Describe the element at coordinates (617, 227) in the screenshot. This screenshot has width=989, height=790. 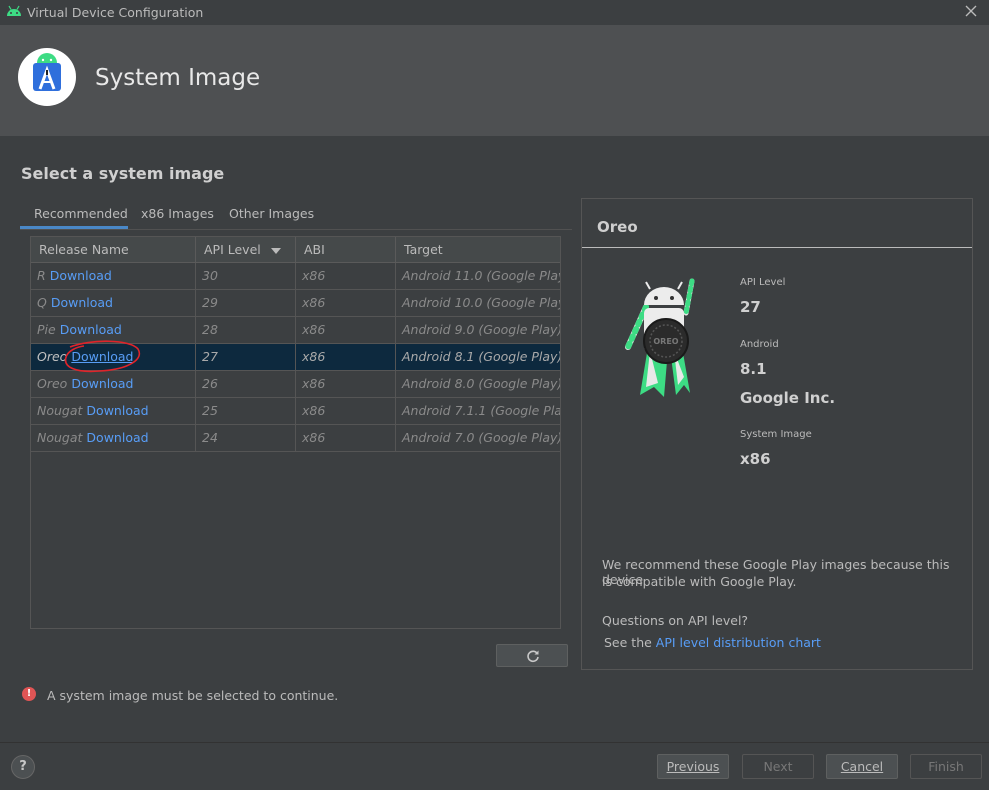
I see `details-title: Oreo` at that location.